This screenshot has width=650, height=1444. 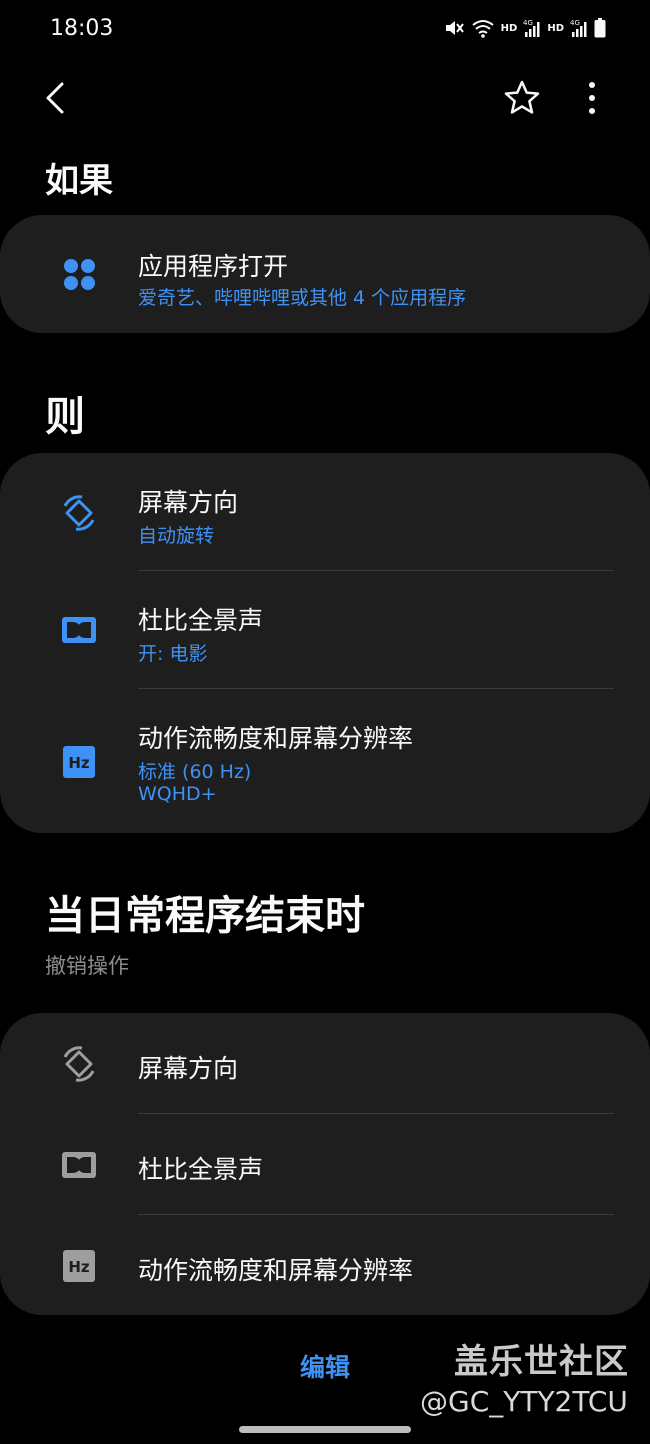 I want to click on undo-title: 杜比全景声, so click(x=201, y=1169).